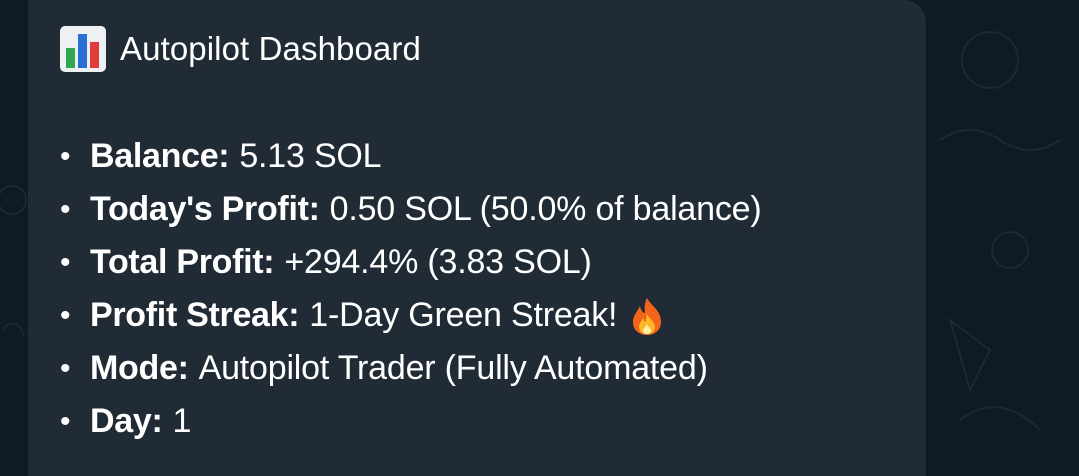 The height and width of the screenshot is (476, 1079). I want to click on item-value: 1-Day Green Streak!, so click(463, 315).